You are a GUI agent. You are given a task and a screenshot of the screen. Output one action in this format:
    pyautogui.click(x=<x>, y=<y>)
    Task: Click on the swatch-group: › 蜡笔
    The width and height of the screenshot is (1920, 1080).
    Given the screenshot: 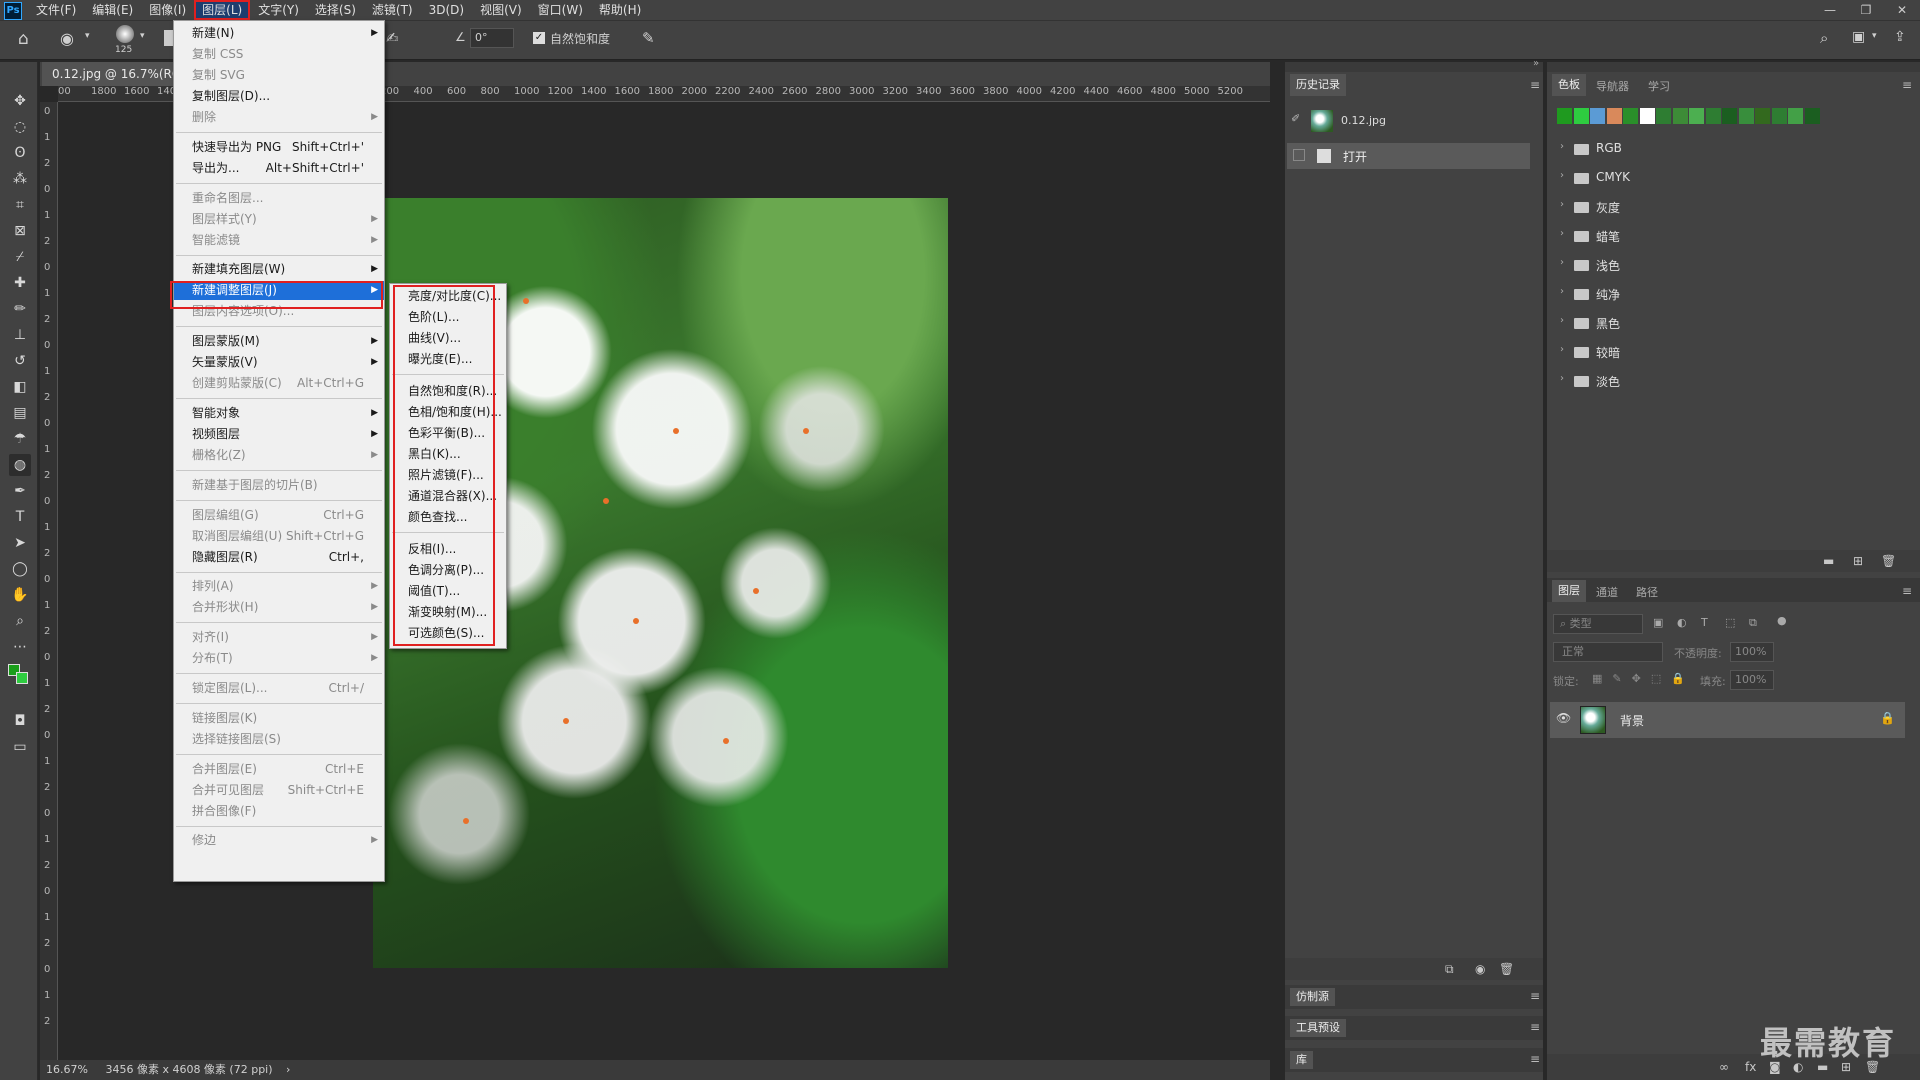 What is the action you would take?
    pyautogui.click(x=1730, y=239)
    